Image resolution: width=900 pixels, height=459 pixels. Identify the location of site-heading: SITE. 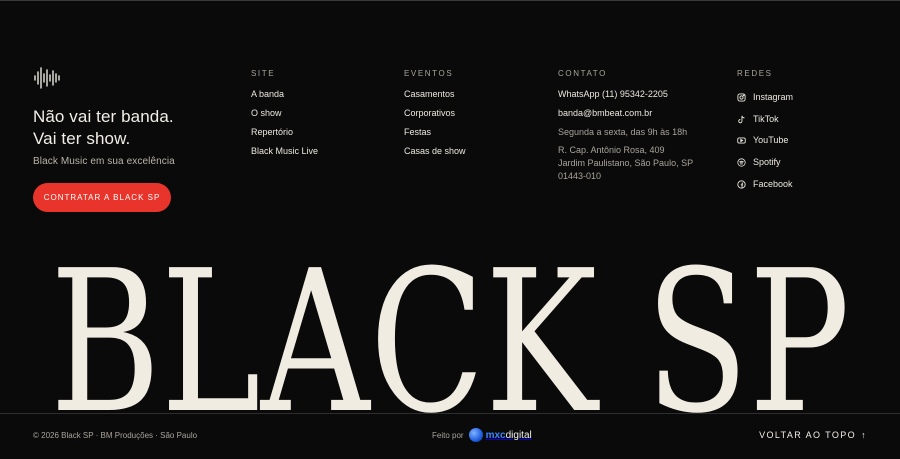
(263, 73).